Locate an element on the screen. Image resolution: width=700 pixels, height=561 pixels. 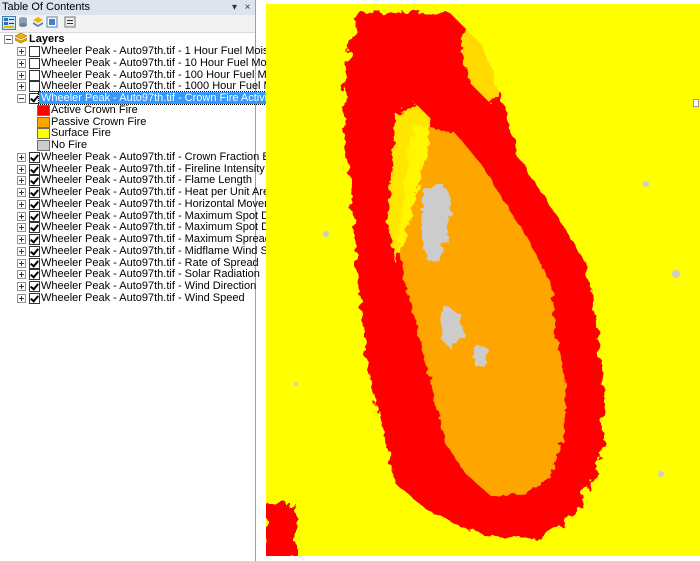
toc-toolbar is located at coordinates (127, 24).